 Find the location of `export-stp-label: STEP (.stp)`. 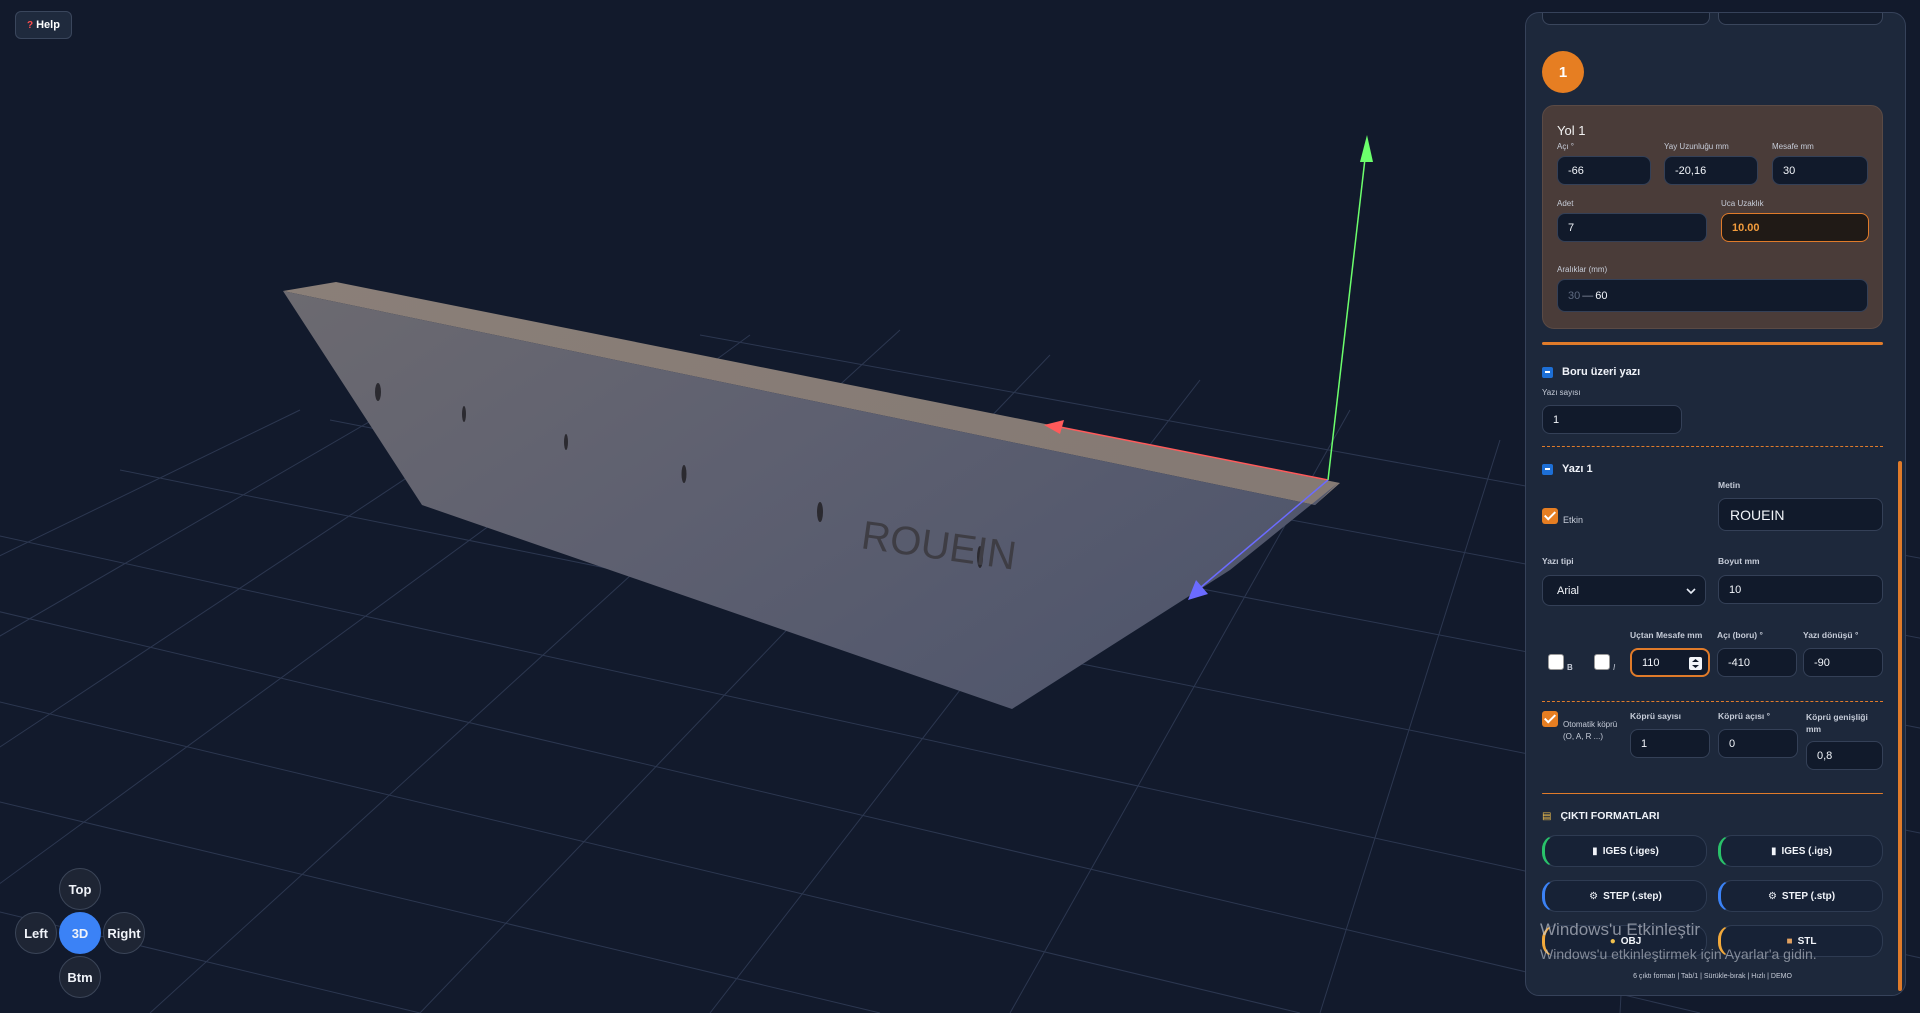

export-stp-label: STEP (.stp) is located at coordinates (1808, 896).